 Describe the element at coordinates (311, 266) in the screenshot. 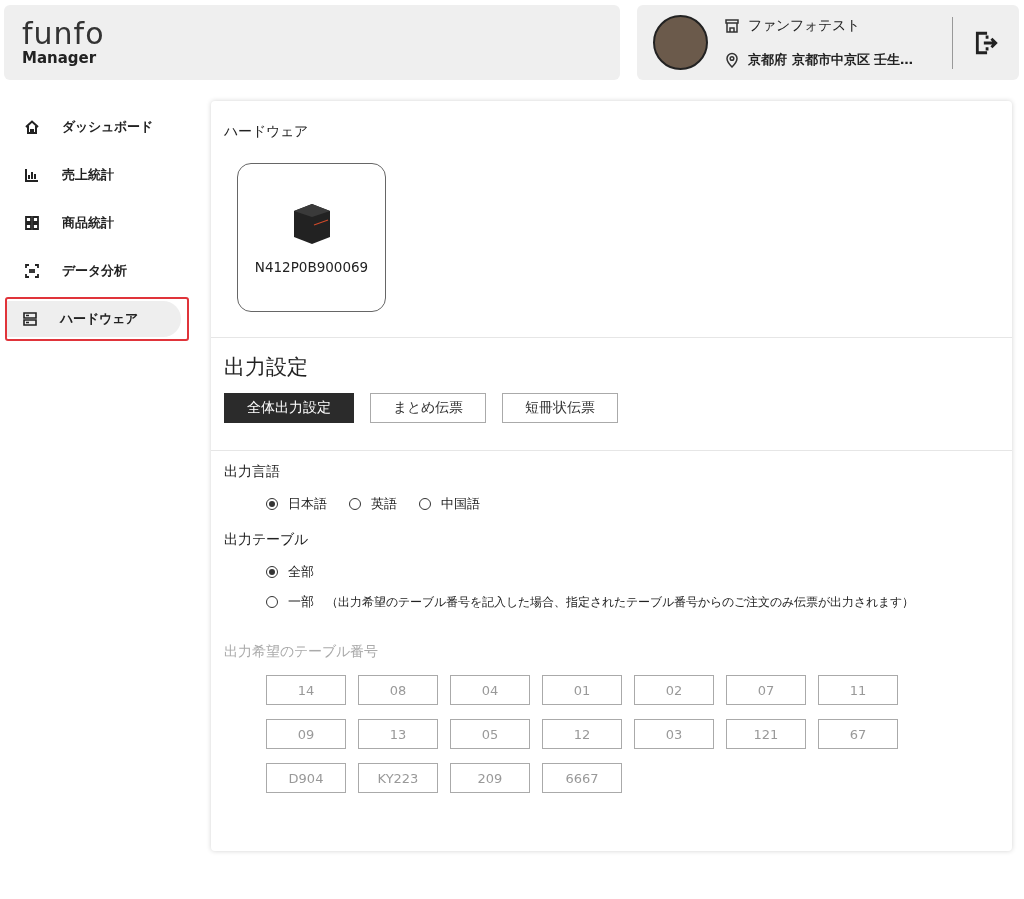

I see `device-name: N412P0B900069` at that location.